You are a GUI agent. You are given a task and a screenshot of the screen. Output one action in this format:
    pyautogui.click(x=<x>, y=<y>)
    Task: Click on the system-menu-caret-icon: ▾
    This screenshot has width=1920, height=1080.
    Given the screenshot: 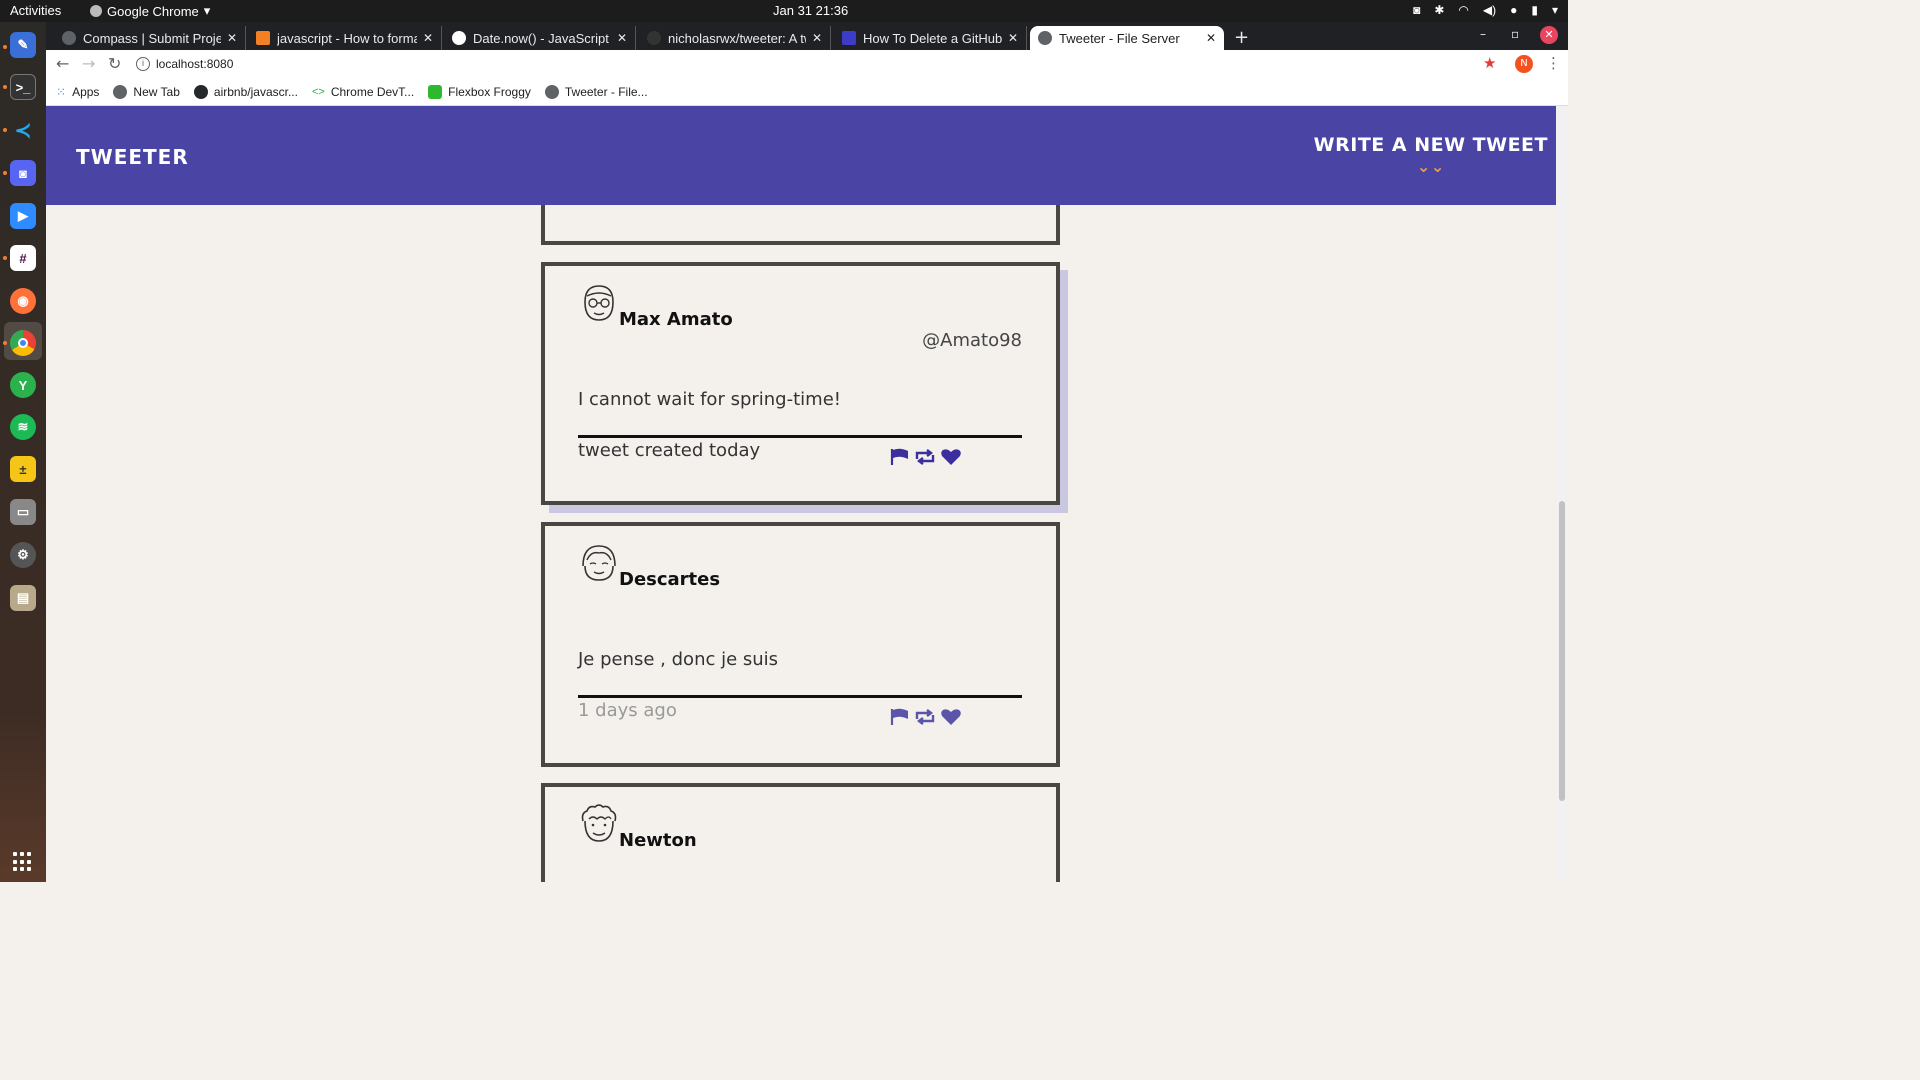 What is the action you would take?
    pyautogui.click(x=1555, y=10)
    